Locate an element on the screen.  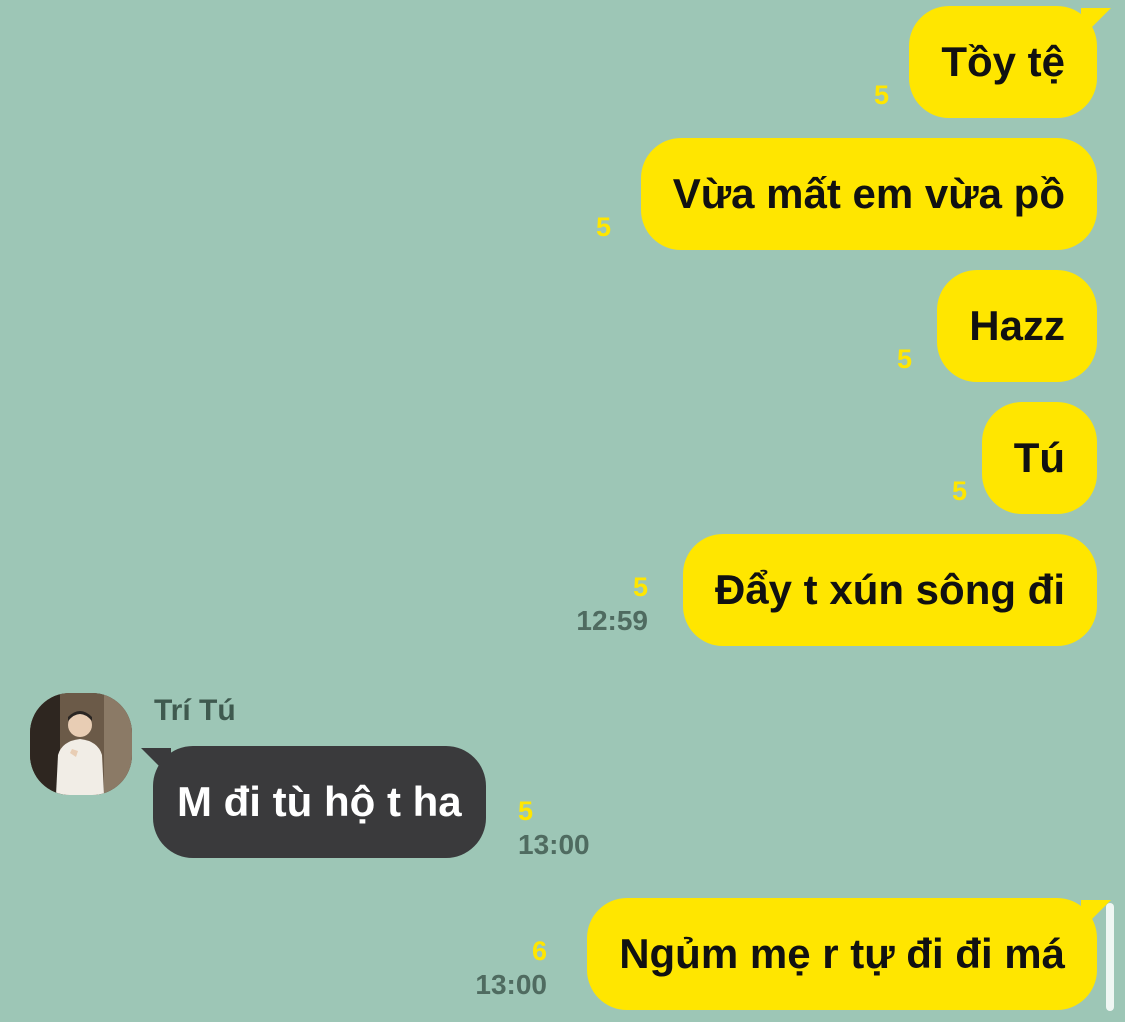
message-text: Vừa mất em vừa pồ is located at coordinates (868, 193).